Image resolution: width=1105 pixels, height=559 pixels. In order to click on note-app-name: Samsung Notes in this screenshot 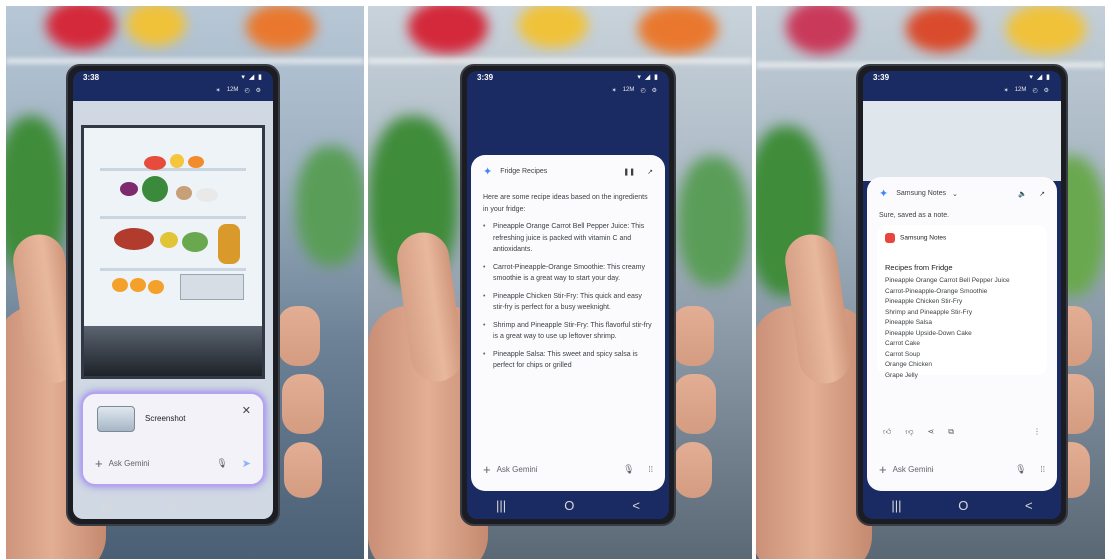, I will do `click(923, 238)`.